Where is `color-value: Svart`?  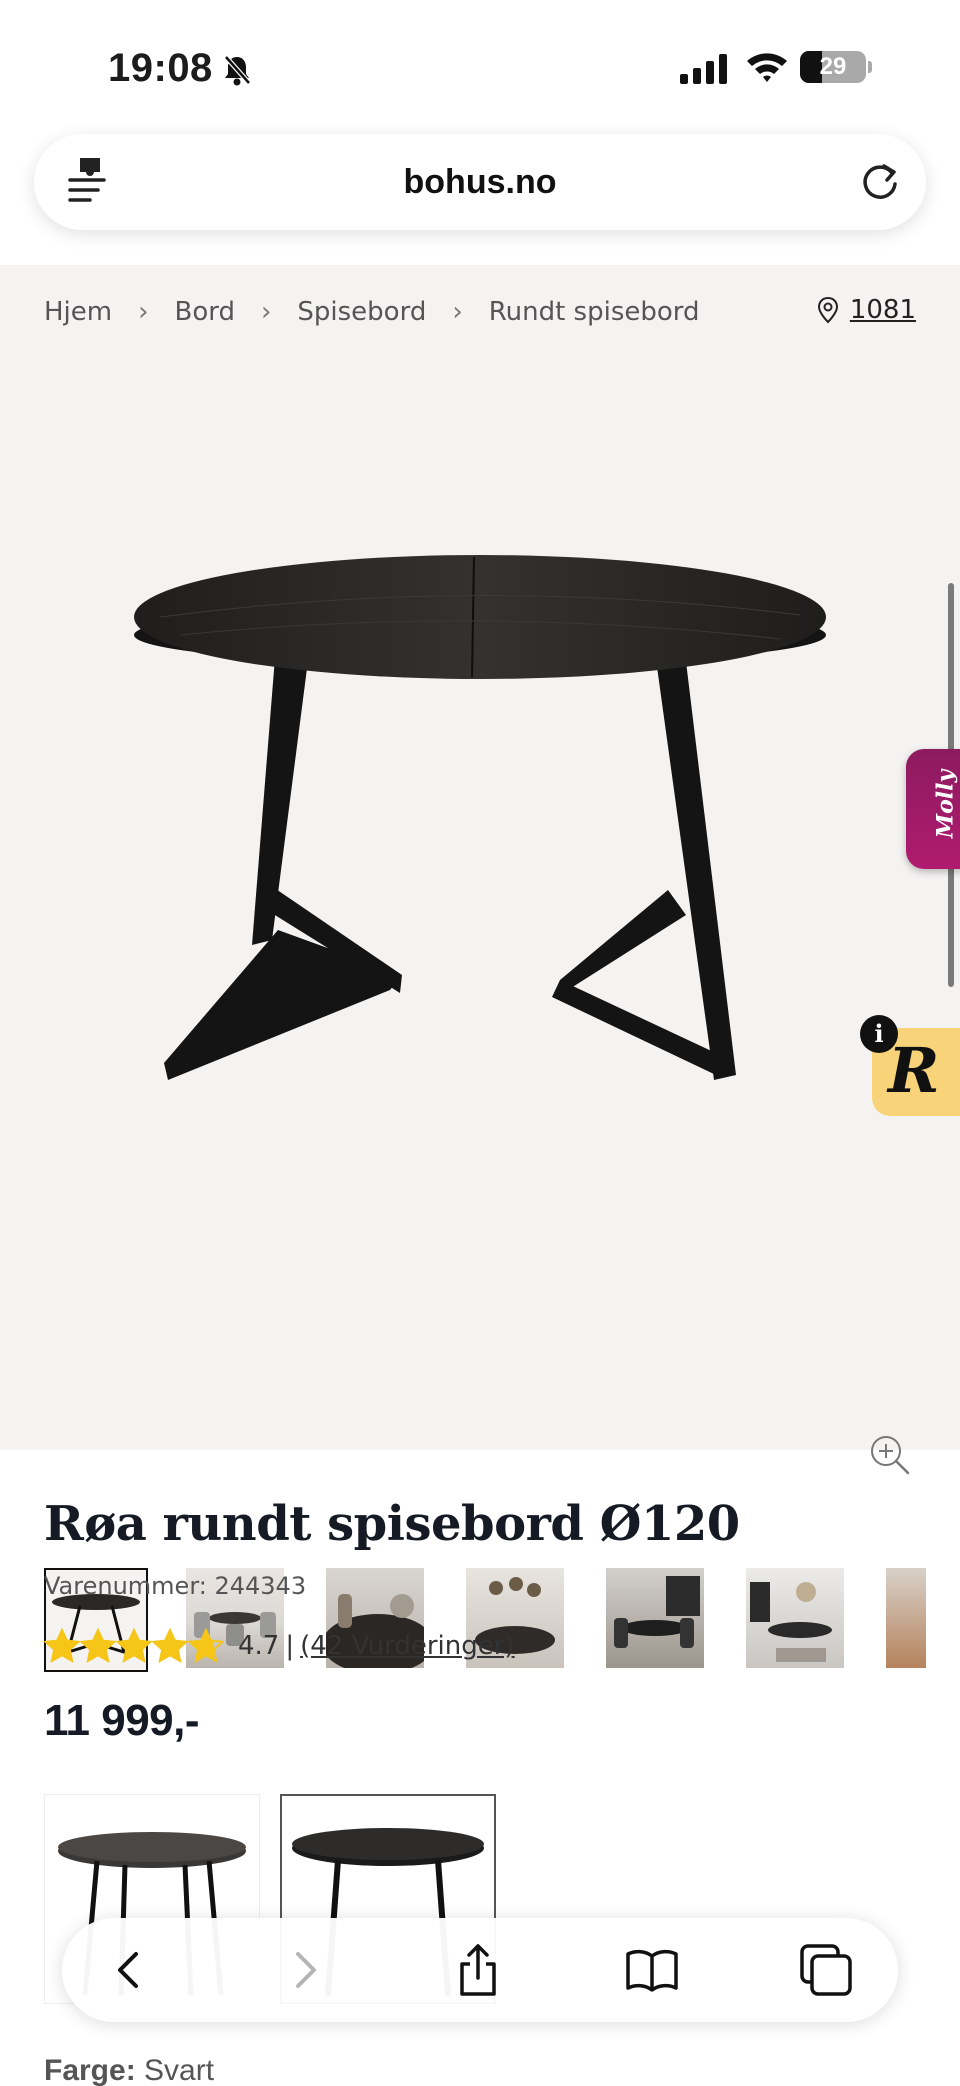 color-value: Svart is located at coordinates (179, 2070).